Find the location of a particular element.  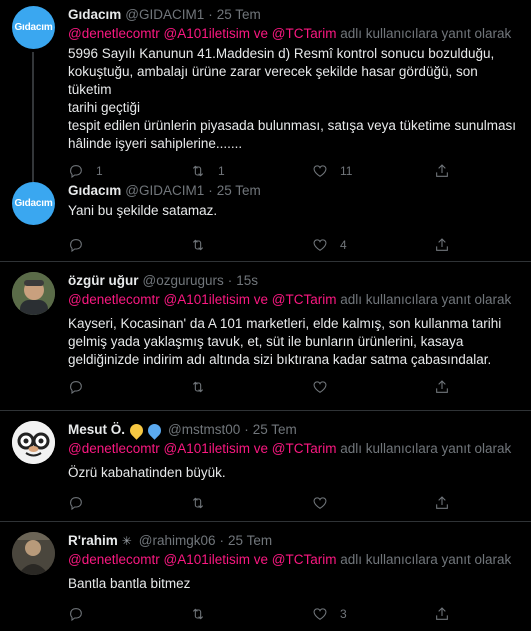

author-handle: @rahimgk06 is located at coordinates (177, 541).